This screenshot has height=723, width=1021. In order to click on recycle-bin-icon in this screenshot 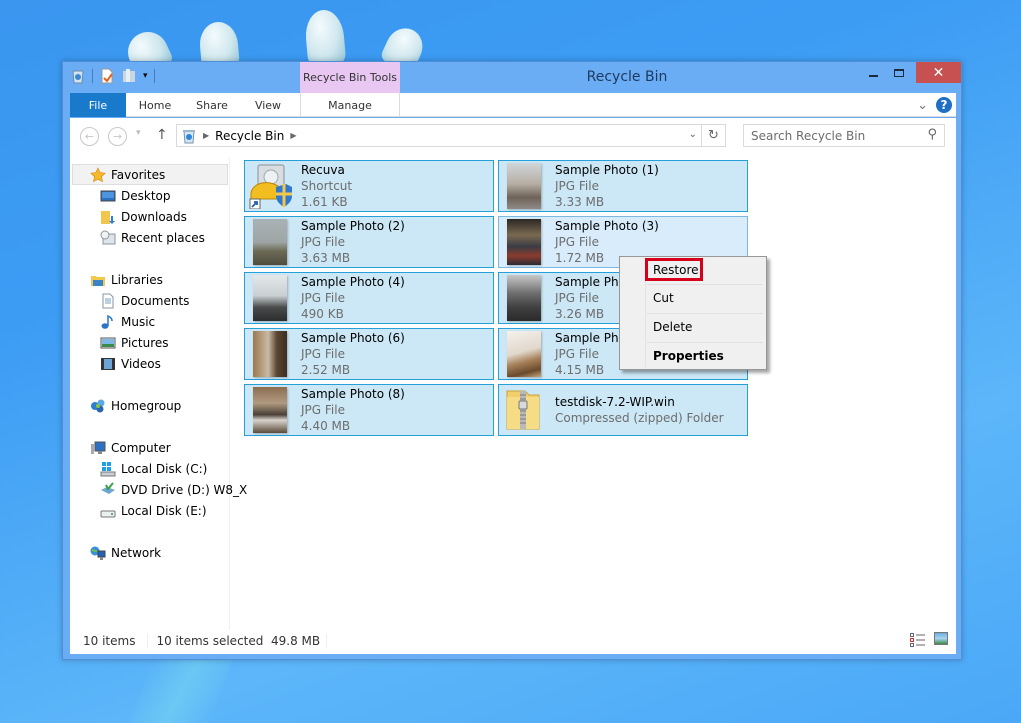, I will do `click(189, 136)`.